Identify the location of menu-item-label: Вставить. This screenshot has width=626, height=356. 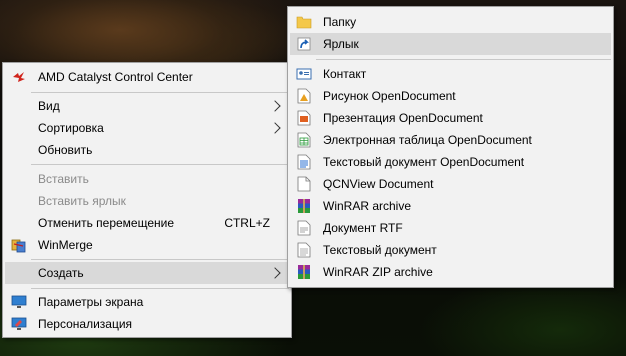
(63, 179).